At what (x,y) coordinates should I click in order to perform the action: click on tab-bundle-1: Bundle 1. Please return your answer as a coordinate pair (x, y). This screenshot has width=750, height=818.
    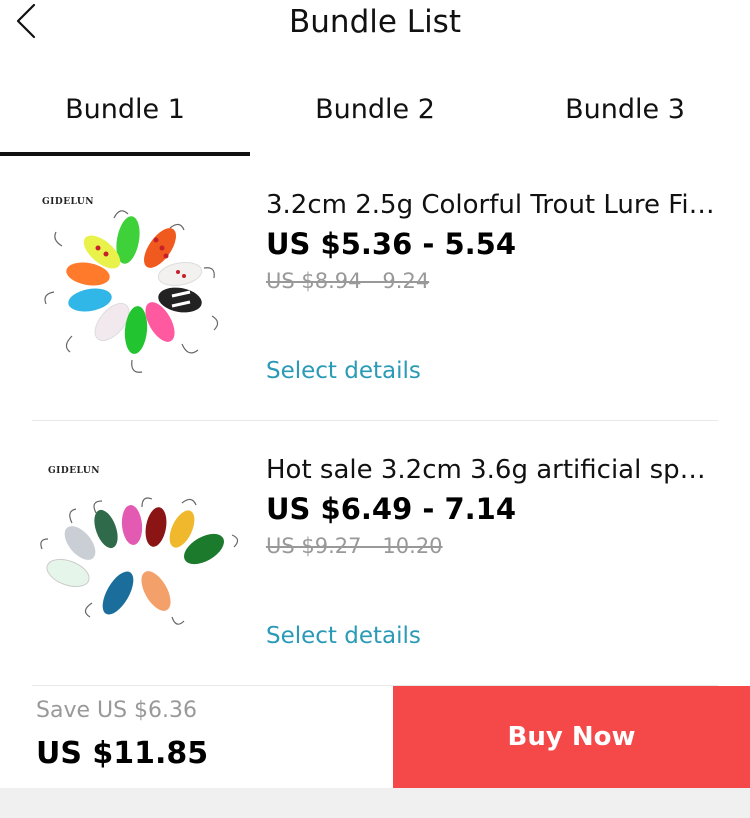
    Looking at the image, I should click on (125, 109).